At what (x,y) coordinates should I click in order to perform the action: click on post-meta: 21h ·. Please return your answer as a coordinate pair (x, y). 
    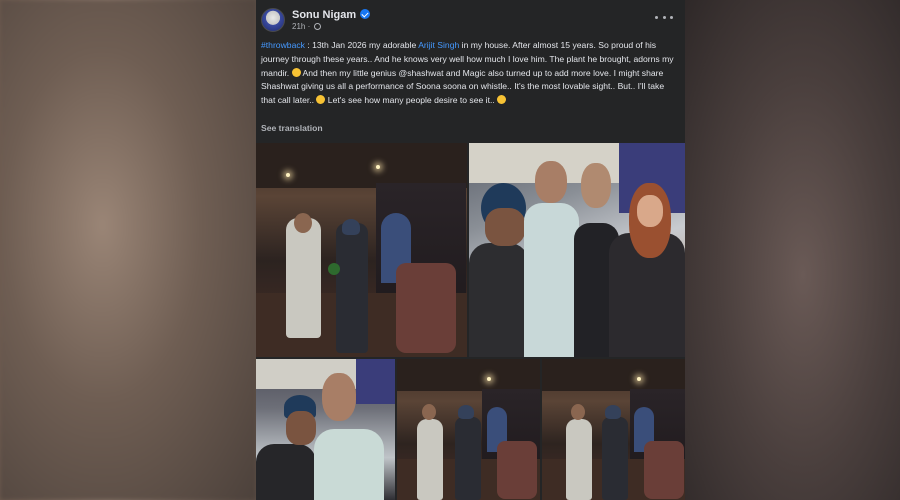
    Looking at the image, I should click on (307, 26).